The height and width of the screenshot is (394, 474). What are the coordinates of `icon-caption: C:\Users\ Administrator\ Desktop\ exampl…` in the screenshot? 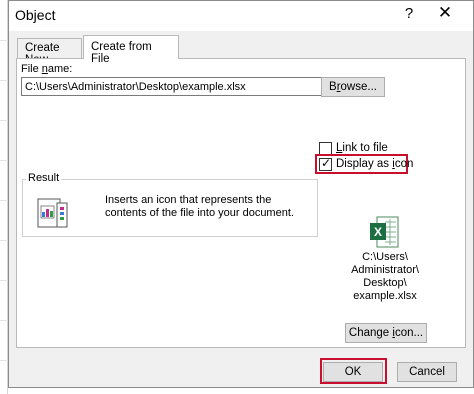 It's located at (385, 277).